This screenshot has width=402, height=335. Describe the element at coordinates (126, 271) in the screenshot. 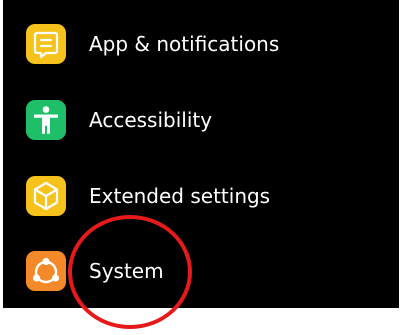

I see `settings-item-label: System` at that location.